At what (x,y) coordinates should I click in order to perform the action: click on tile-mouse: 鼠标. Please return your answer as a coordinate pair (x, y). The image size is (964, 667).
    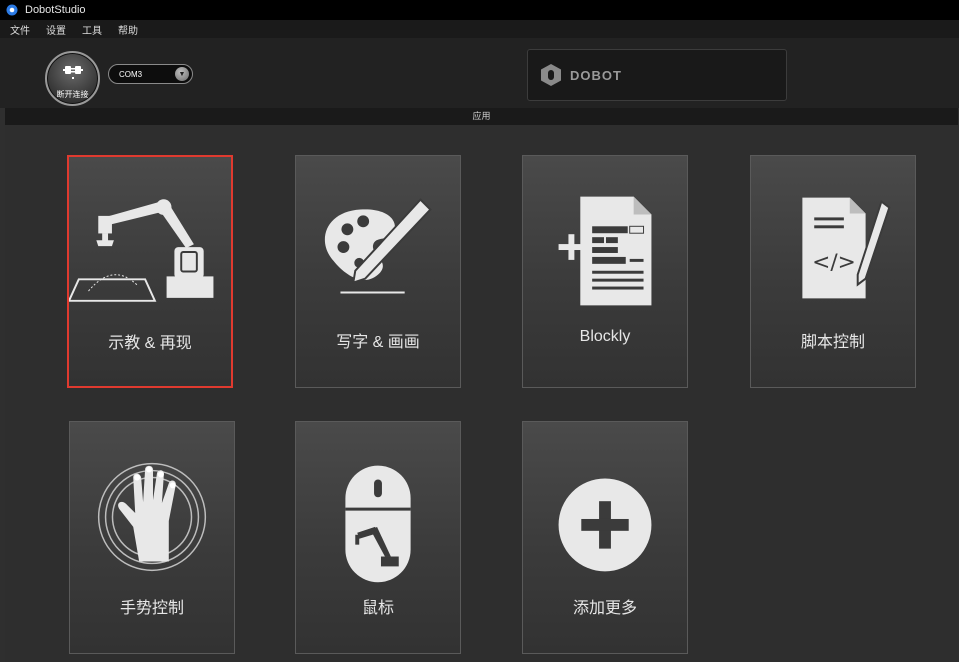
    Looking at the image, I should click on (378, 537).